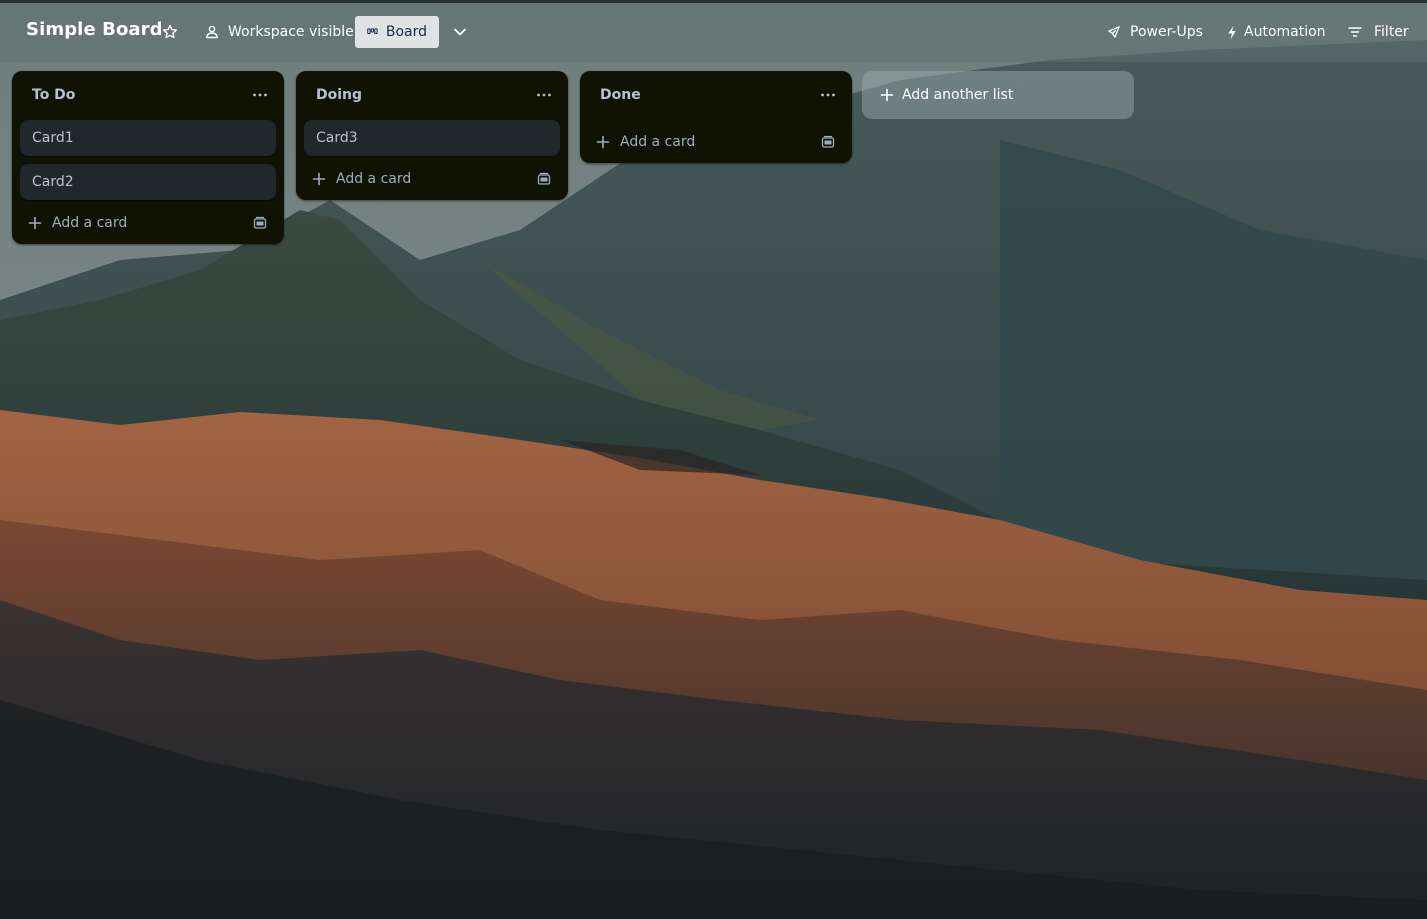 Image resolution: width=1427 pixels, height=919 pixels. I want to click on board-title: Simple Board, so click(94, 29).